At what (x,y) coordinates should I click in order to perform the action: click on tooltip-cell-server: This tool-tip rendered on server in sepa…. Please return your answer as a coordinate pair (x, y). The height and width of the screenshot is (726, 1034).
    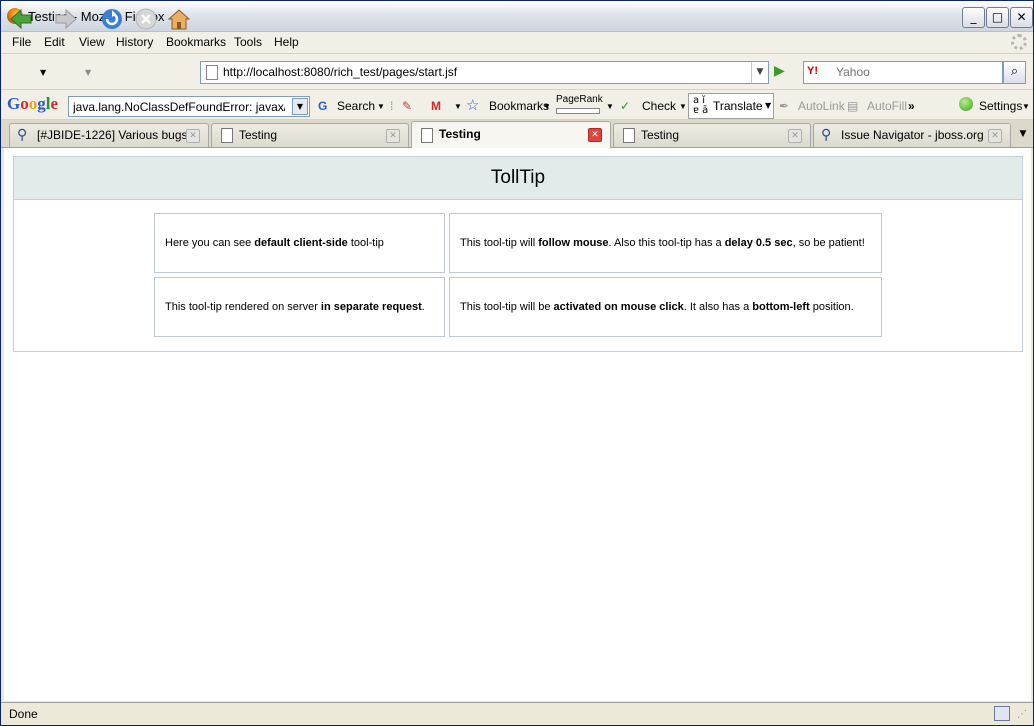
    Looking at the image, I should click on (299, 307).